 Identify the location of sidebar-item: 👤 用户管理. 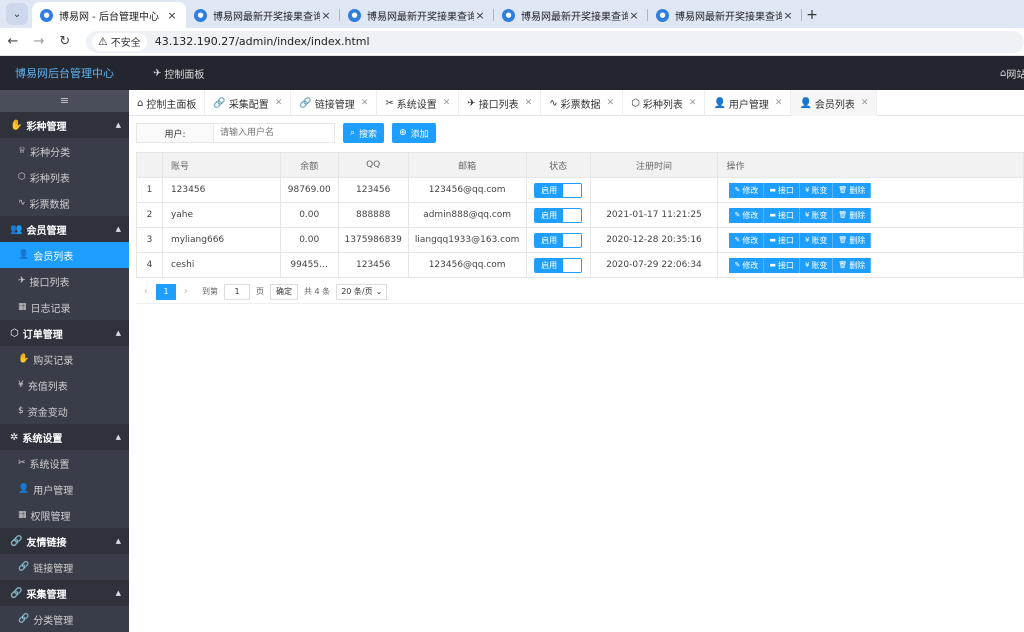
(64, 489).